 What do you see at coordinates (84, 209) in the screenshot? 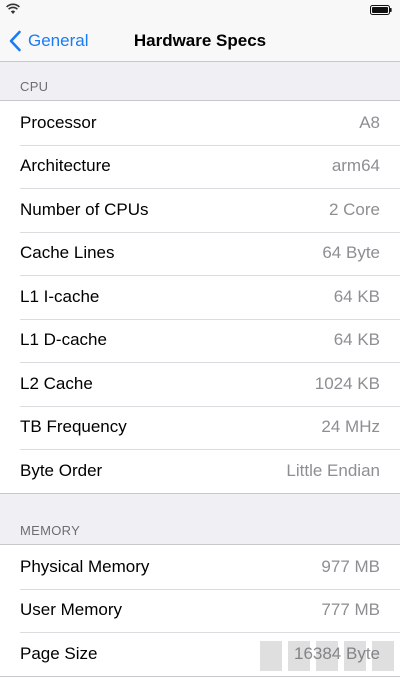
I see `spec-label: Number of CPUs` at bounding box center [84, 209].